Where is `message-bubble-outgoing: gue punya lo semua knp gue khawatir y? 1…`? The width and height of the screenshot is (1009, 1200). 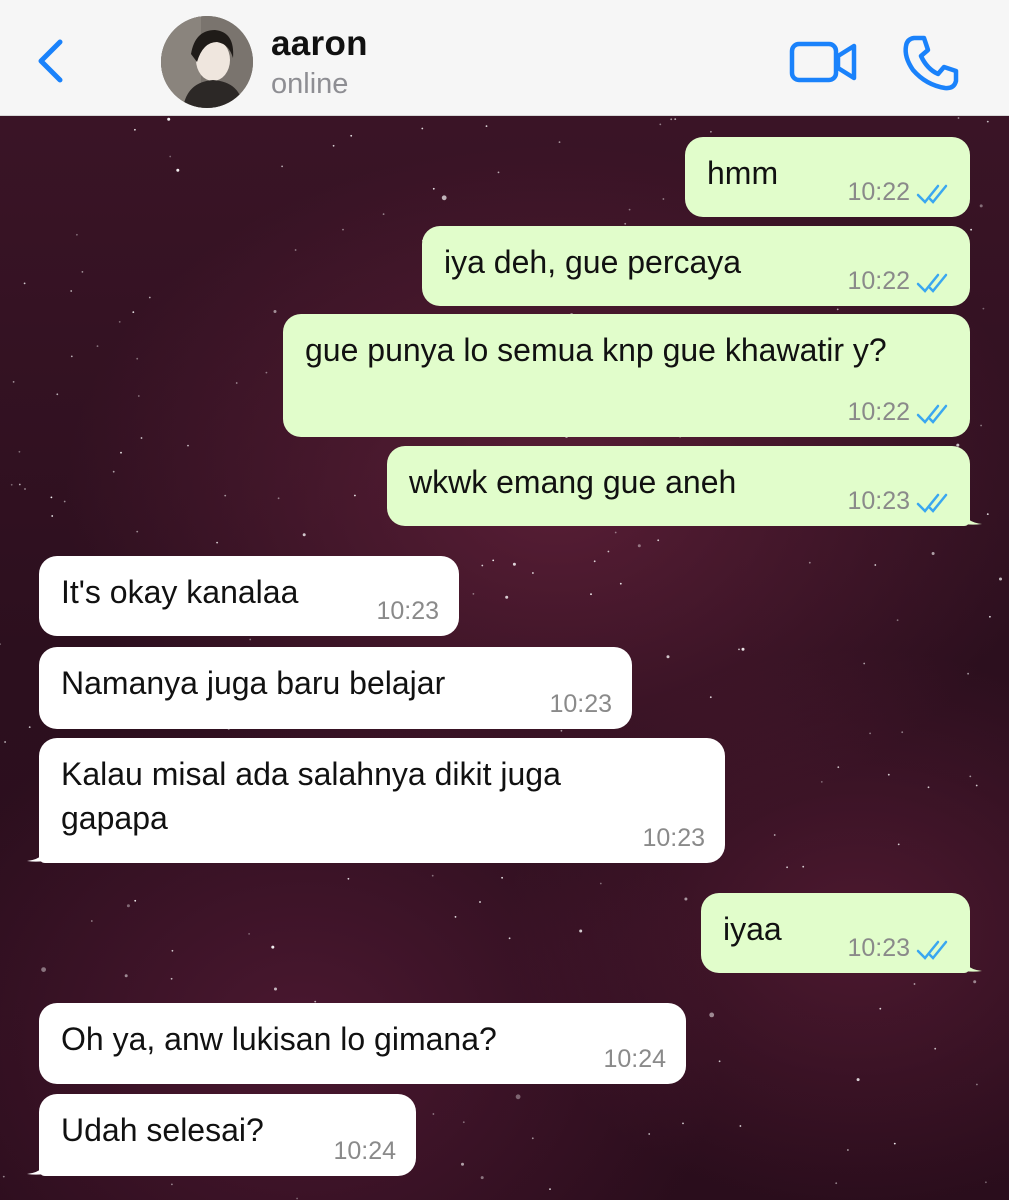 message-bubble-outgoing: gue punya lo semua knp gue khawatir y? 1… is located at coordinates (626, 375).